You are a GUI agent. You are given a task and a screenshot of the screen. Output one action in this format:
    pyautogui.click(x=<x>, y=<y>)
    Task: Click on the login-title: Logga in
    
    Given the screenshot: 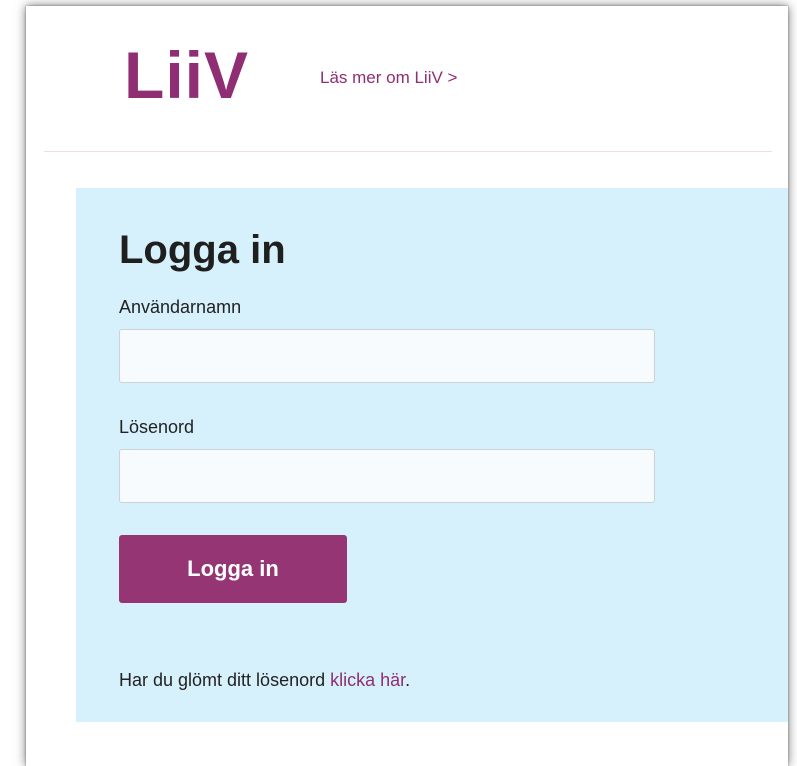 What is the action you would take?
    pyautogui.click(x=202, y=250)
    